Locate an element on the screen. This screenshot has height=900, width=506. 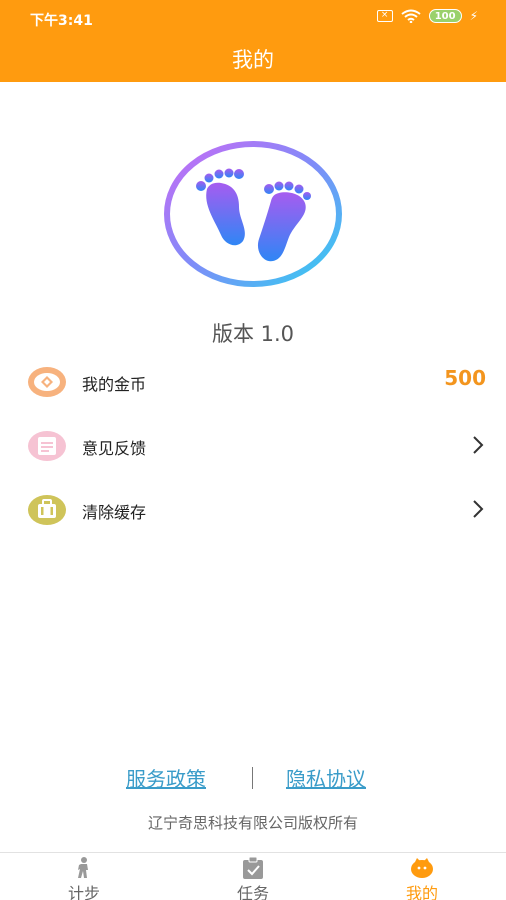
tab-steps: 计步 is located at coordinates (84, 876).